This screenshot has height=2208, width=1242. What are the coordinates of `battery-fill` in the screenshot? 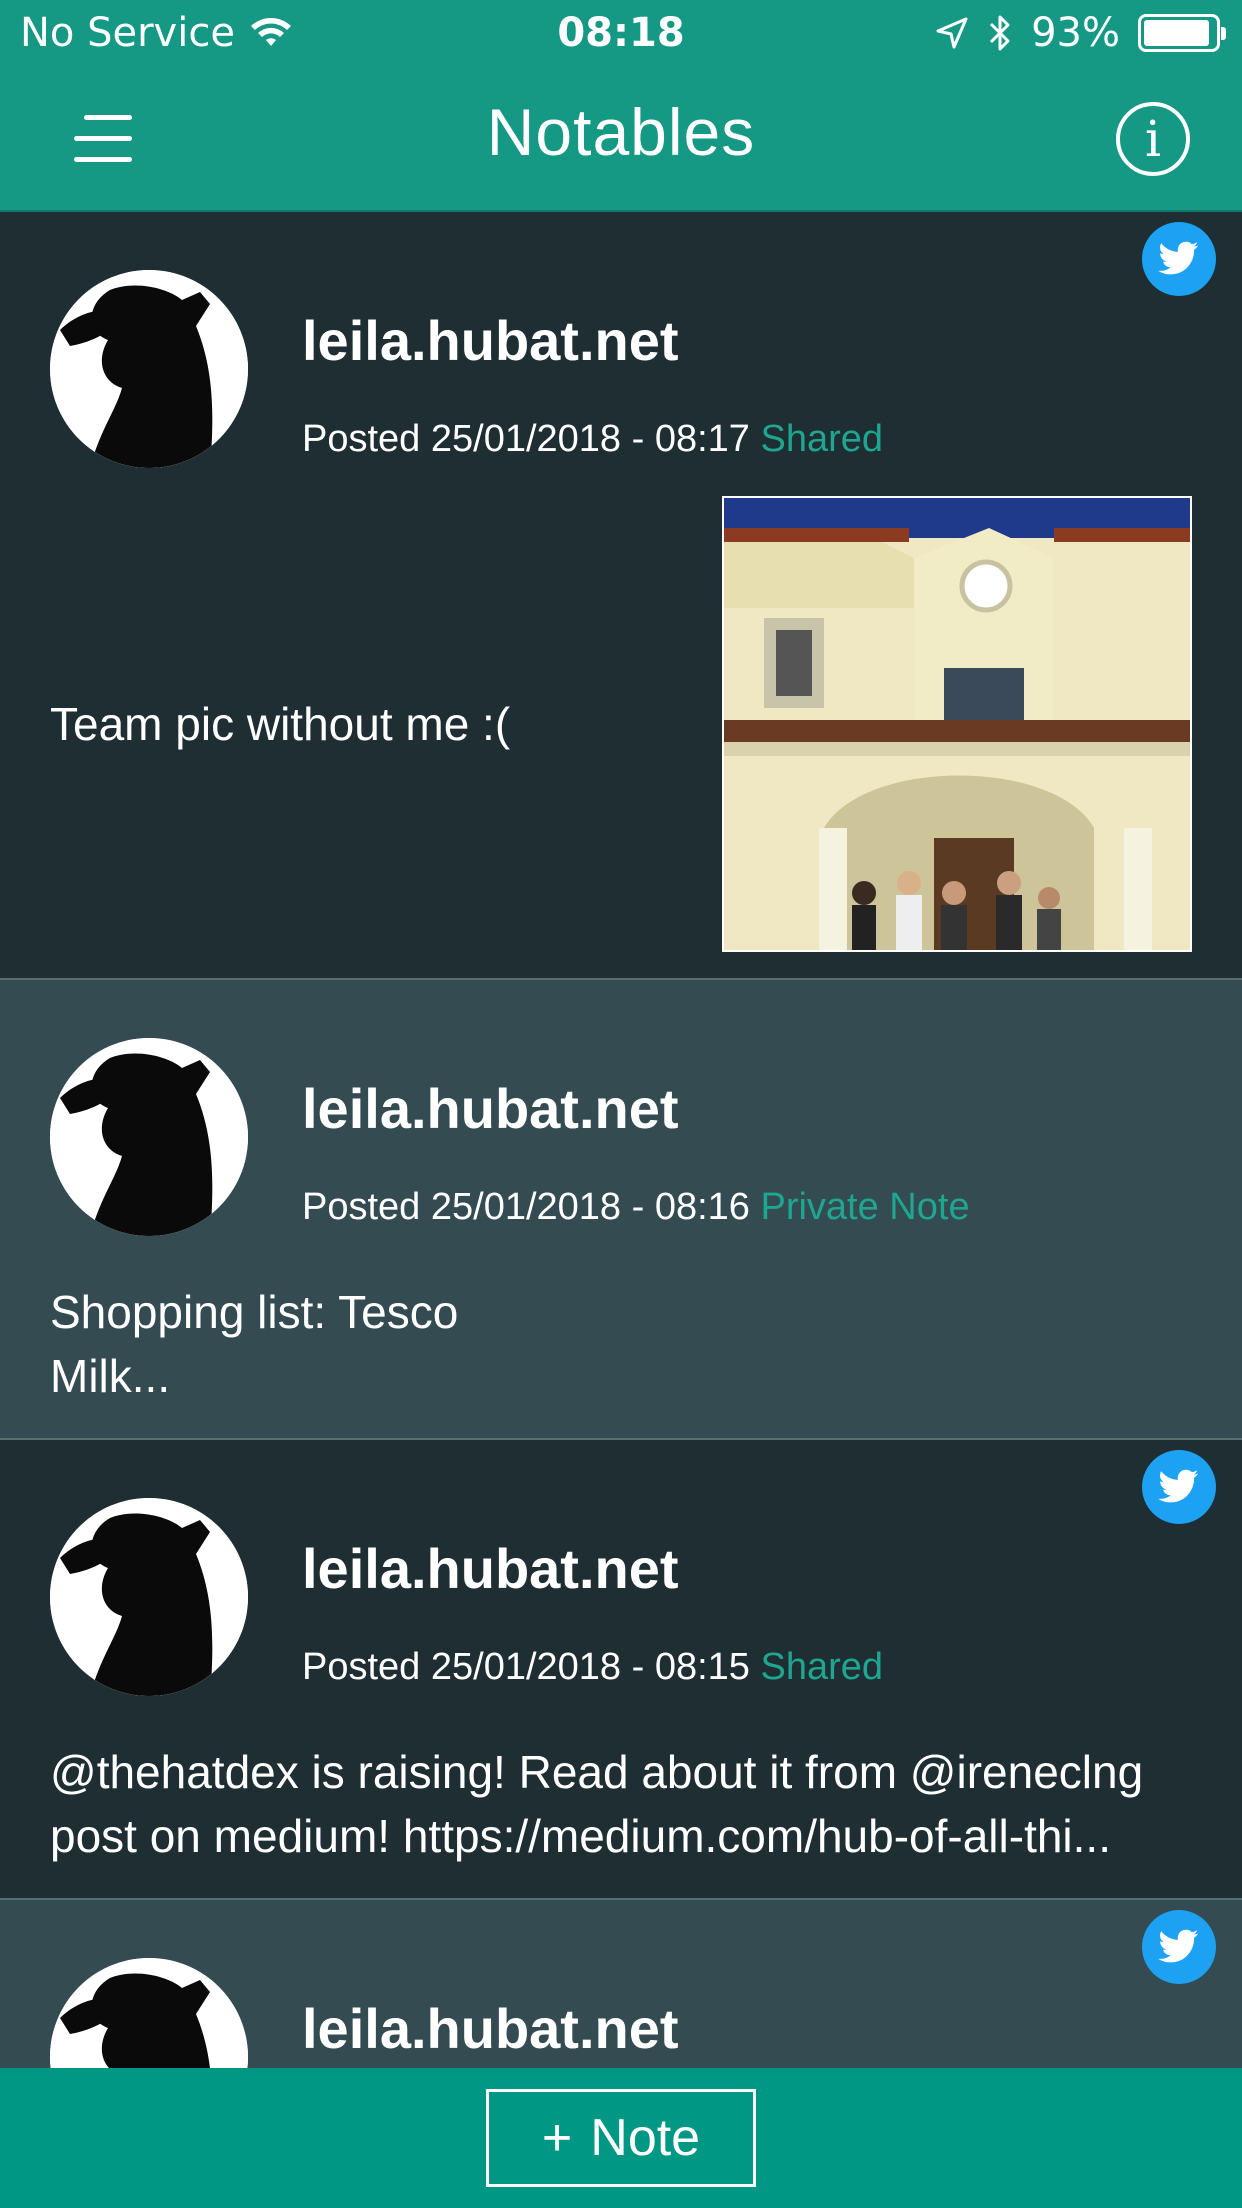 It's located at (1177, 33).